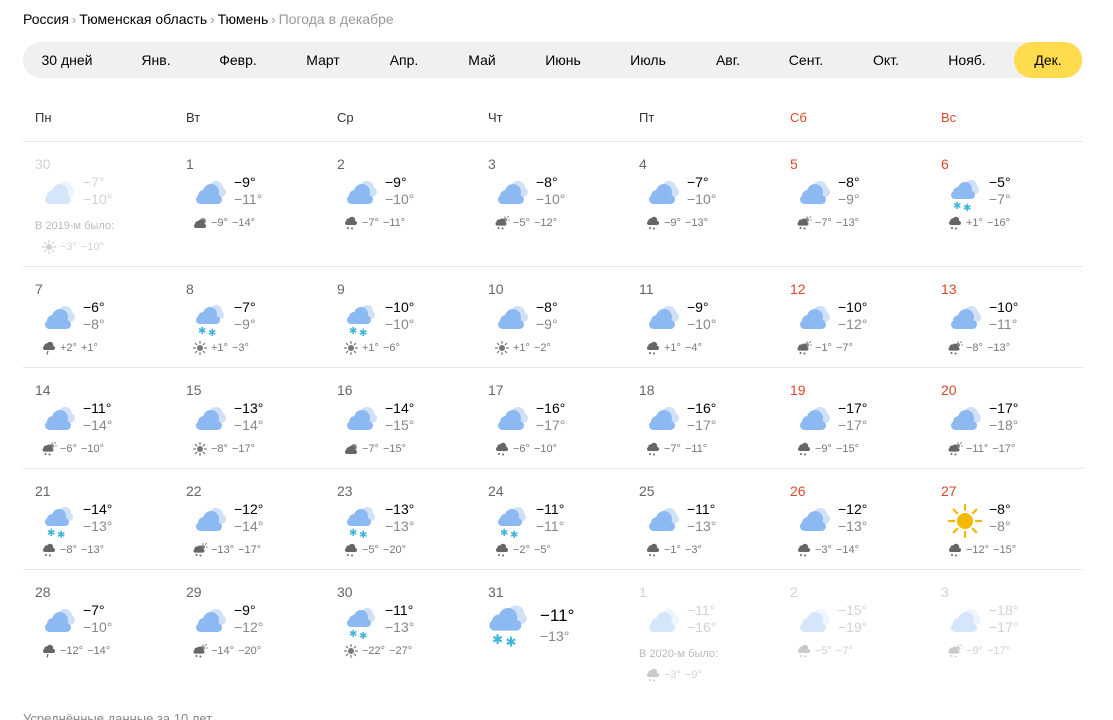  What do you see at coordinates (1004, 317) in the screenshot?
I see `calendar-day-cell: 13 −10° −11° −8° −13°` at bounding box center [1004, 317].